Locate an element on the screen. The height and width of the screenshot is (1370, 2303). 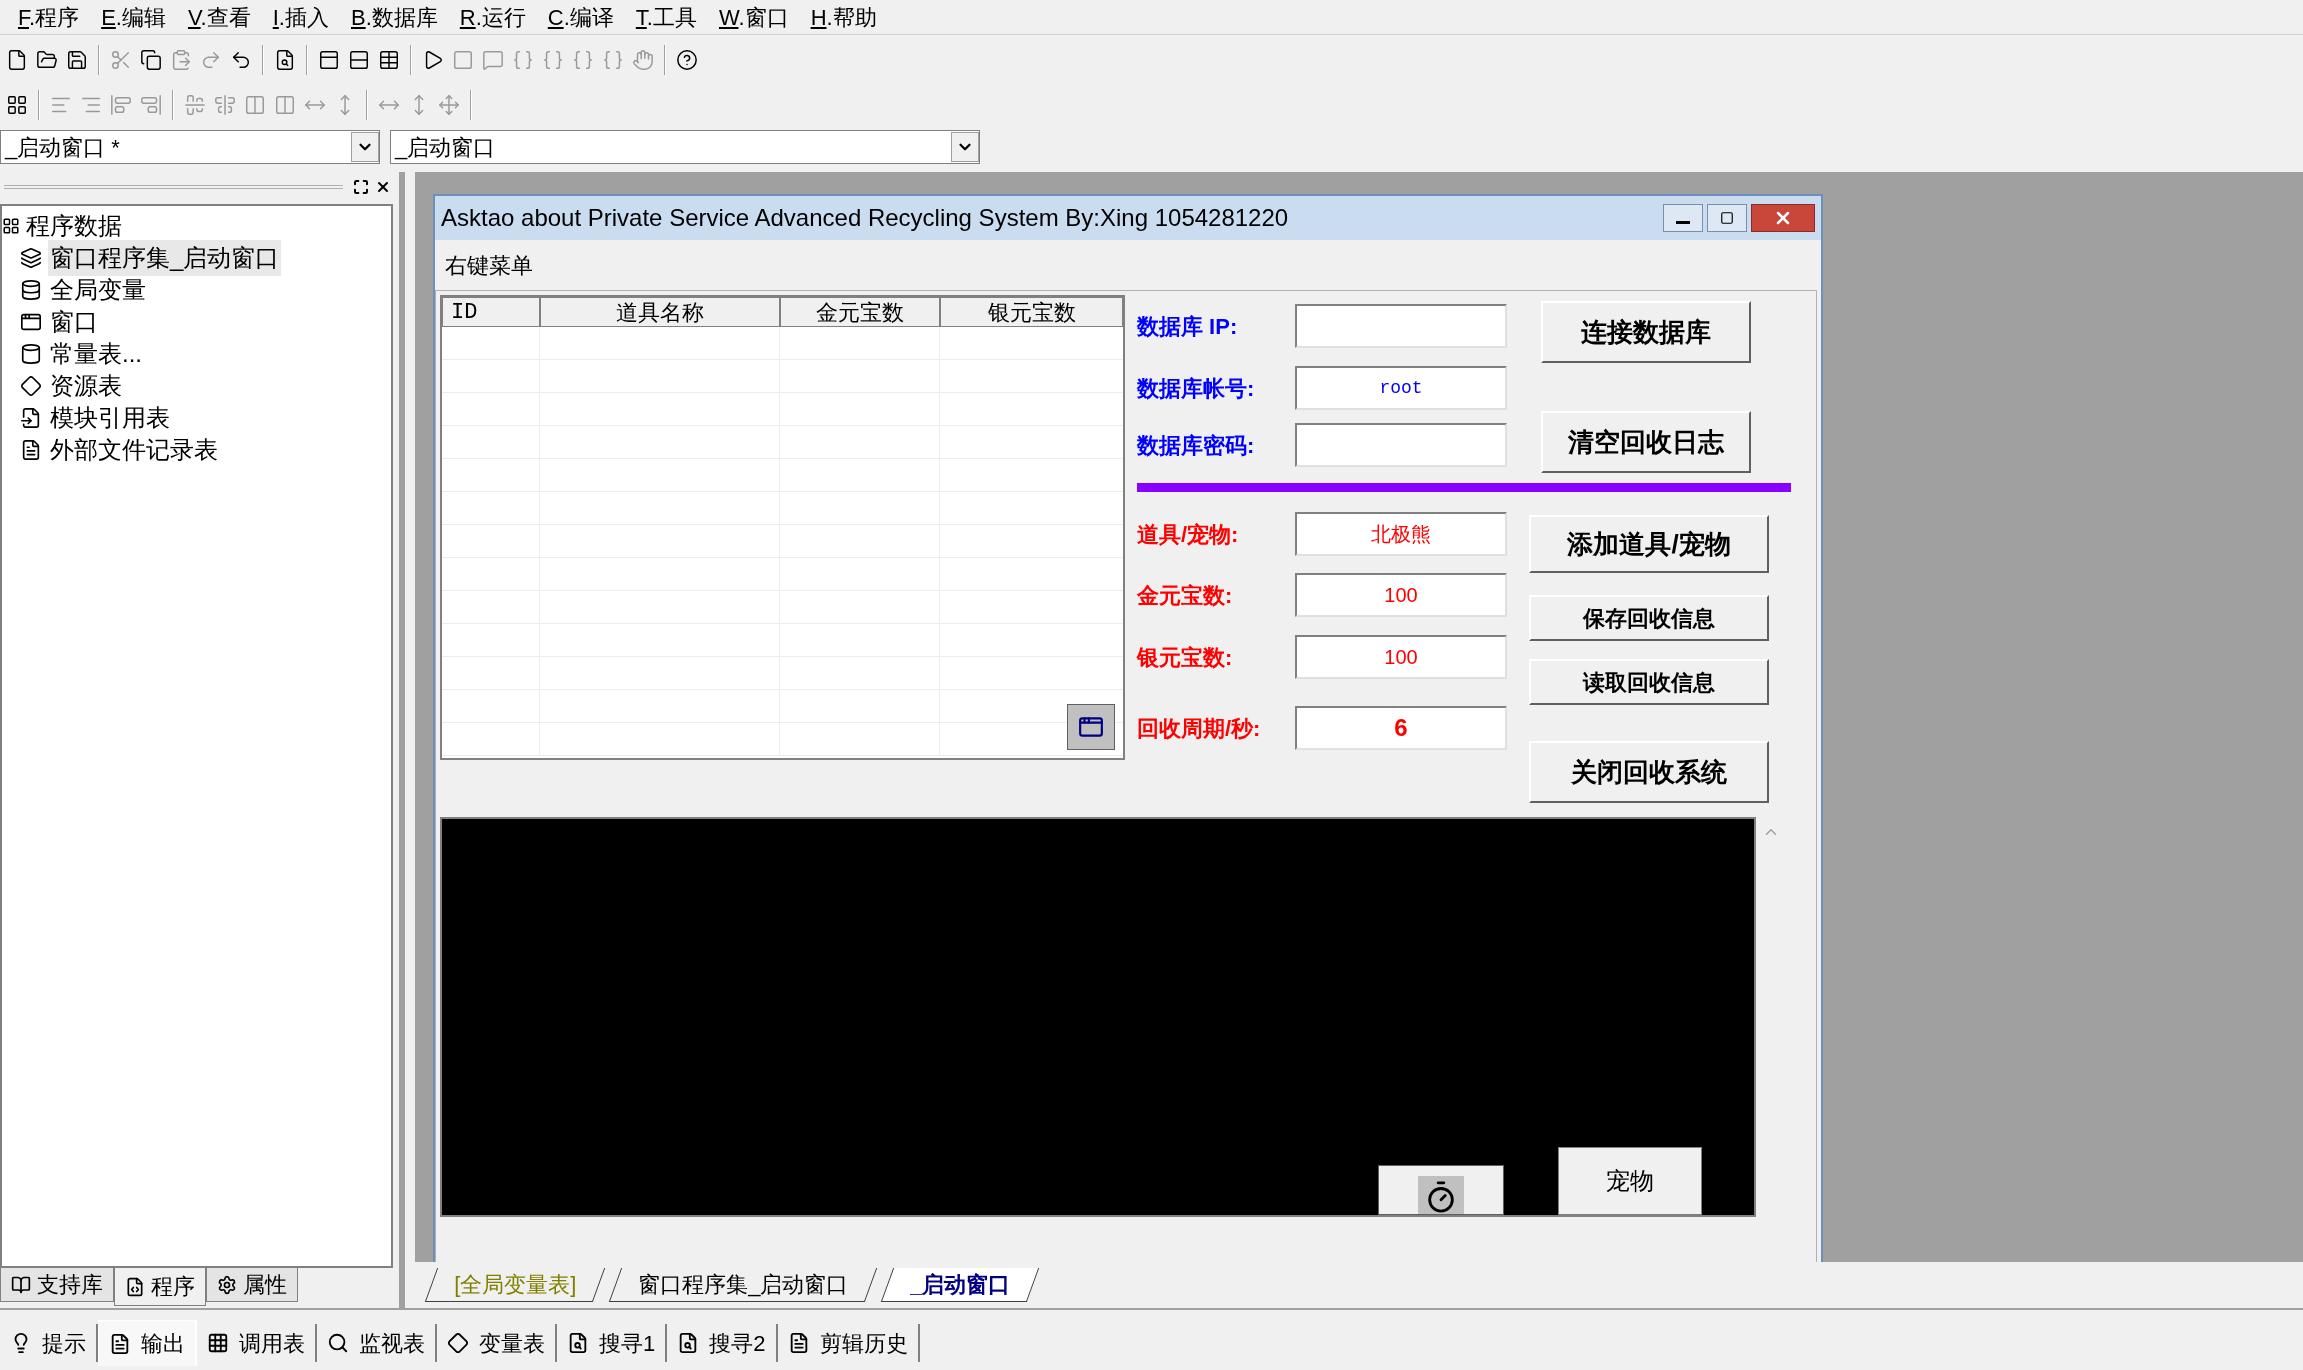
panel-tab: 搜寻1 is located at coordinates (612, 1343).